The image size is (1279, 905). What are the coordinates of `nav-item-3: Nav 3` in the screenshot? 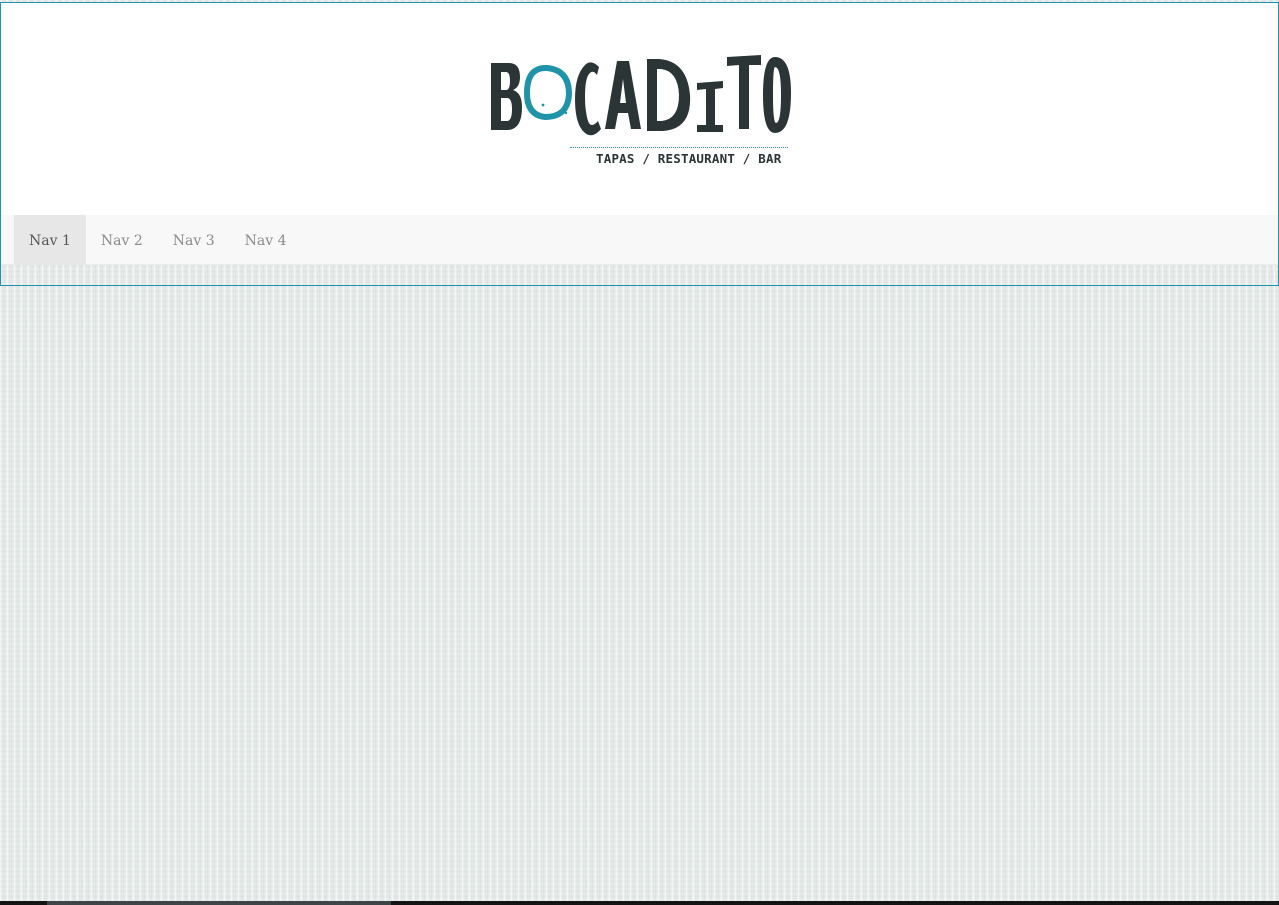 It's located at (194, 240).